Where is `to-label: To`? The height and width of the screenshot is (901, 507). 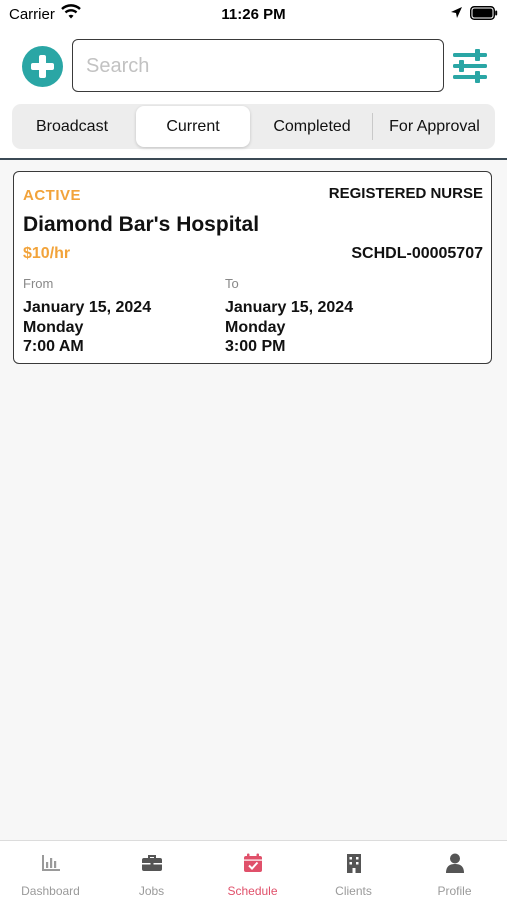 to-label: To is located at coordinates (232, 283).